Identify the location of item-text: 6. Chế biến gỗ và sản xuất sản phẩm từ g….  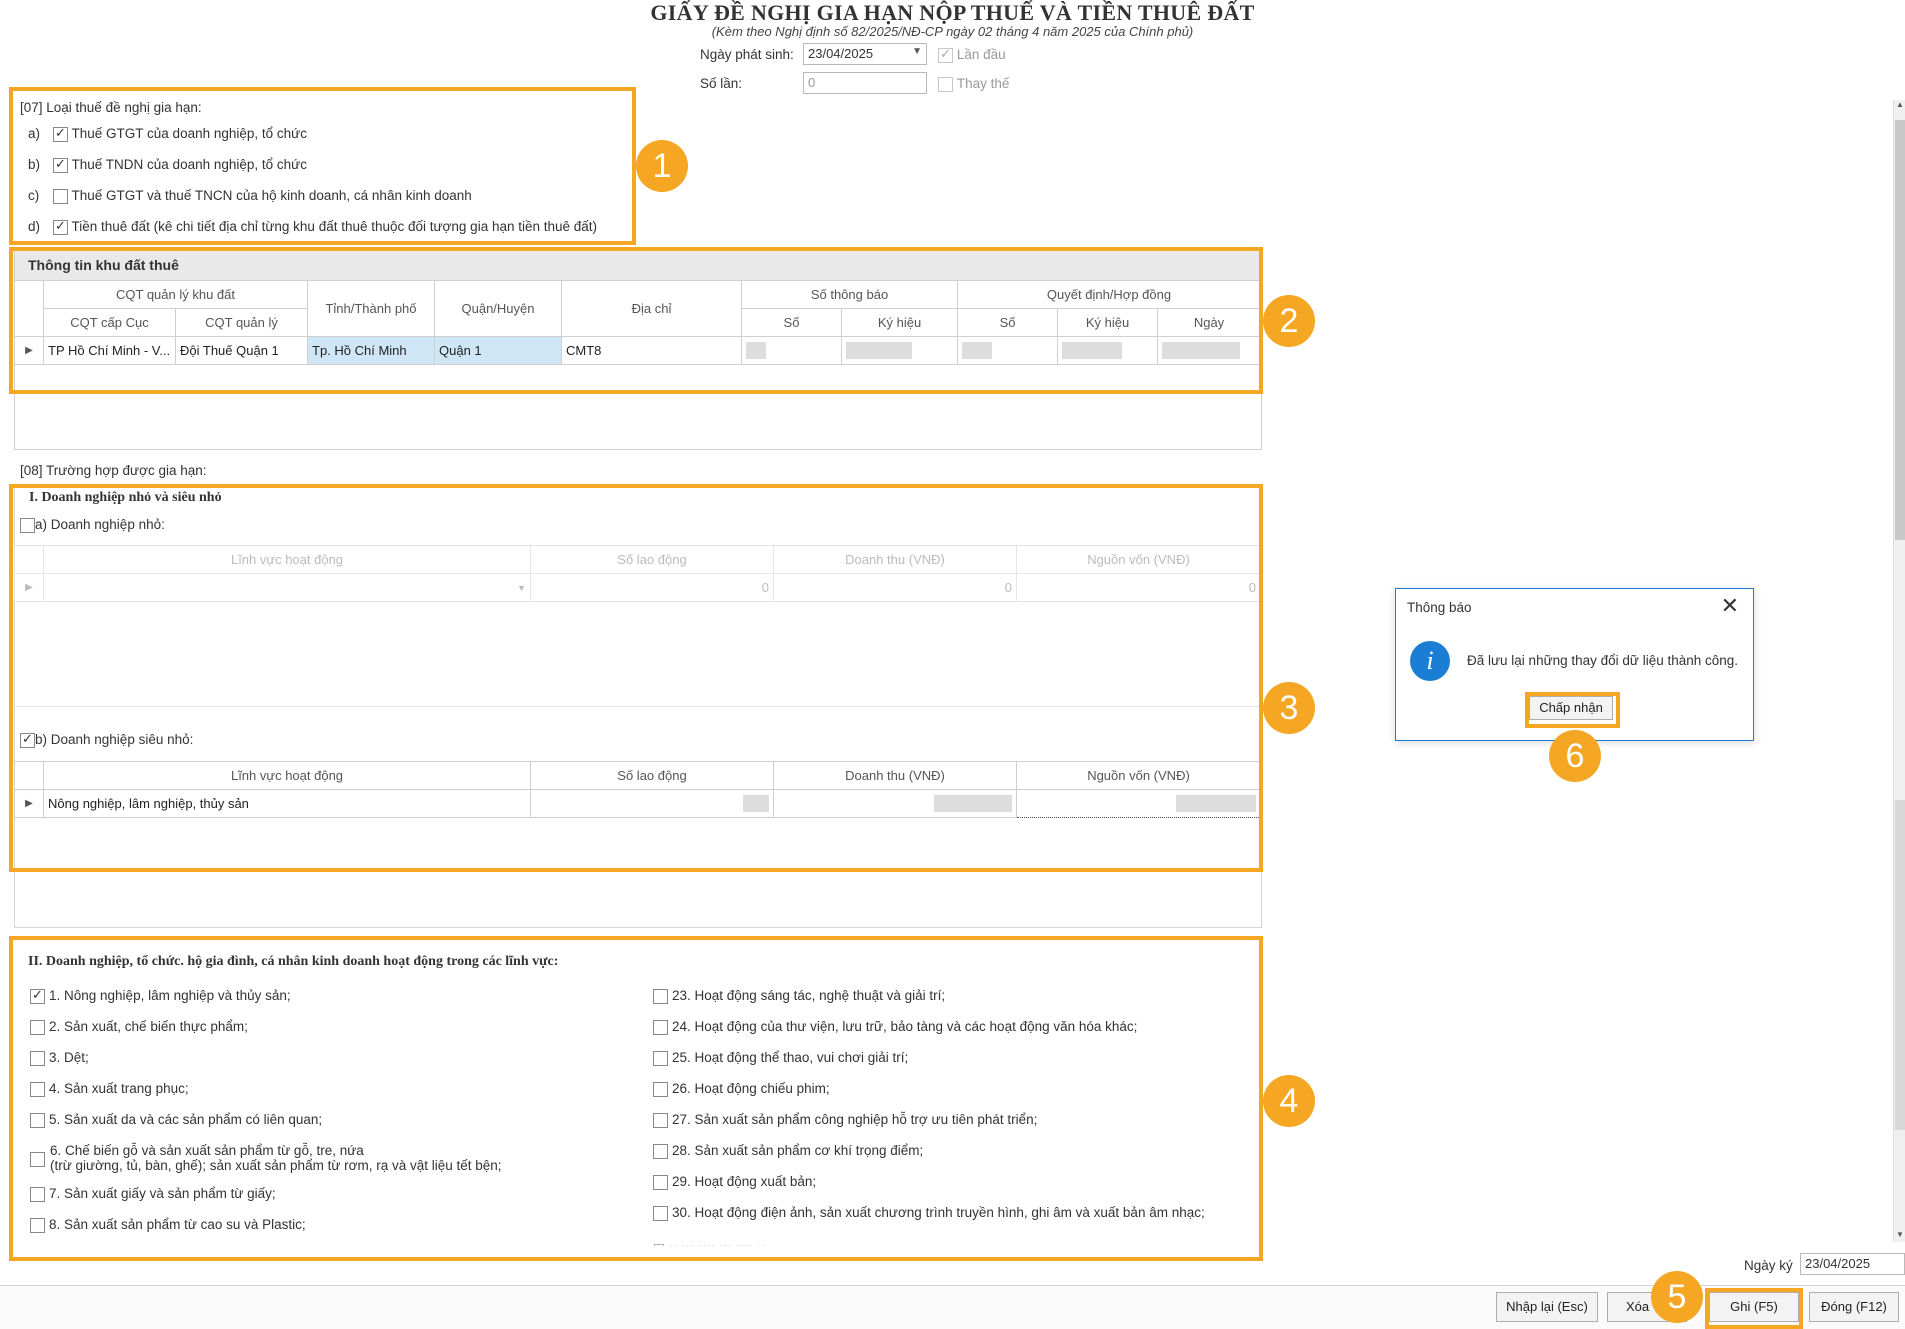
(207, 1150).